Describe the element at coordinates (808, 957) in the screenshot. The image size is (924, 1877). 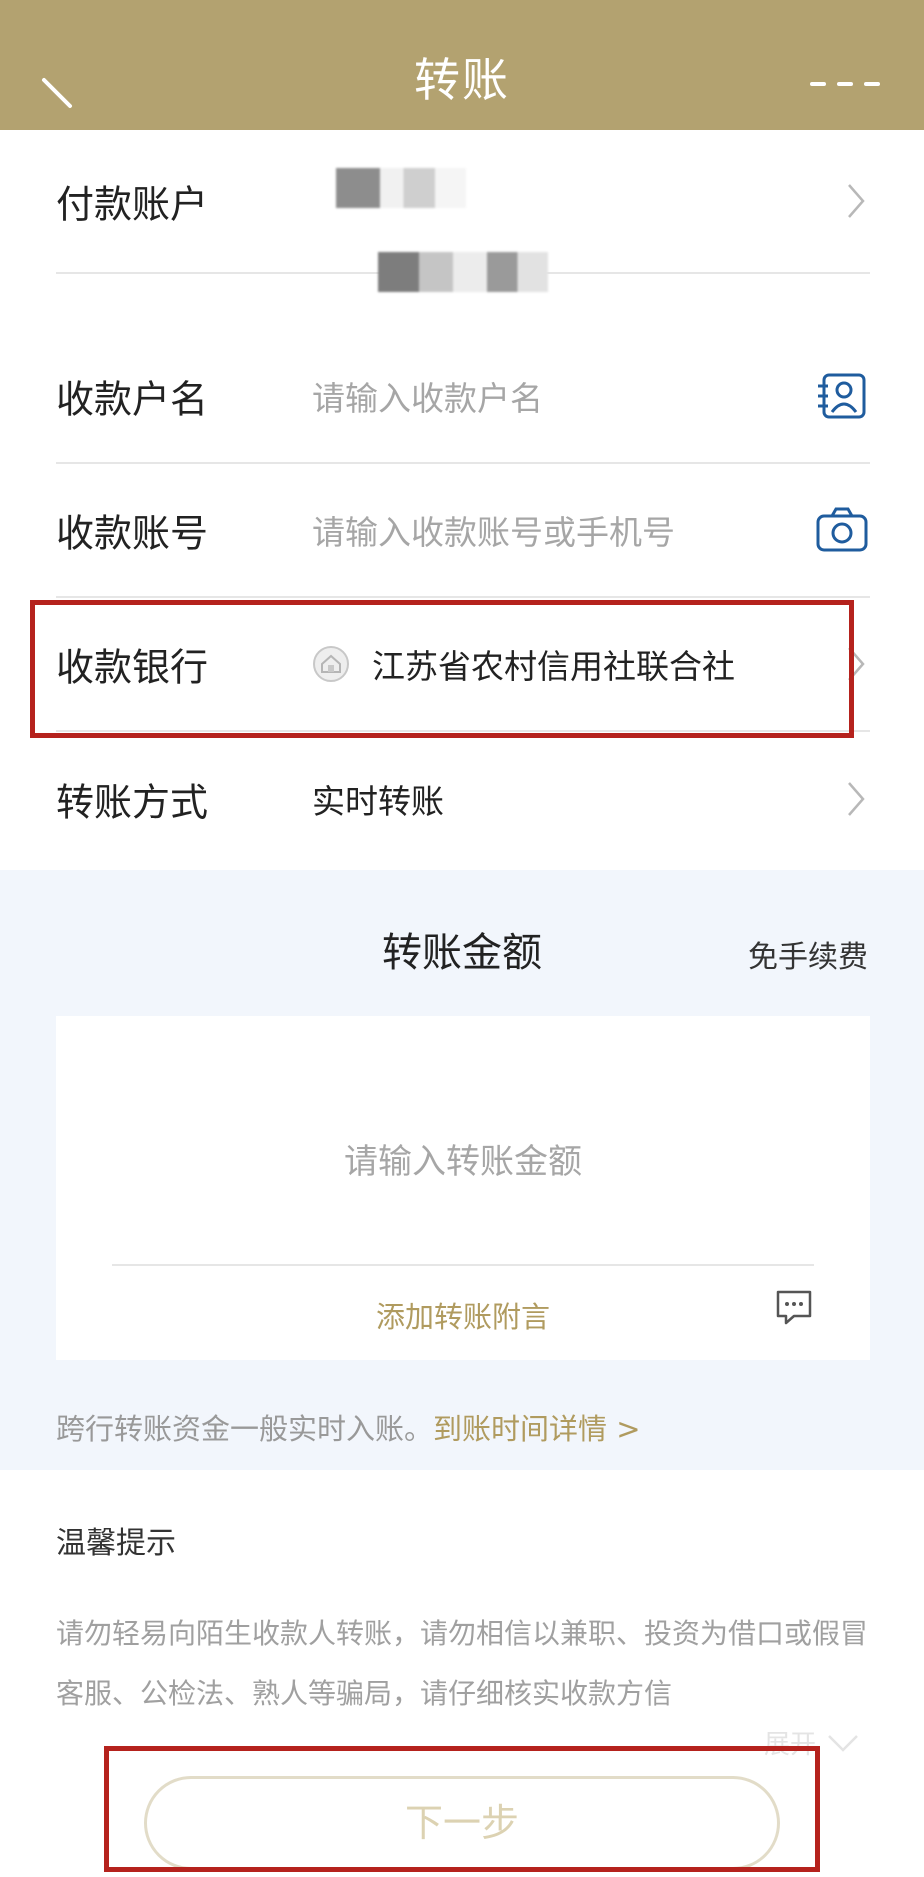
I see `fee-note: 免手续费` at that location.